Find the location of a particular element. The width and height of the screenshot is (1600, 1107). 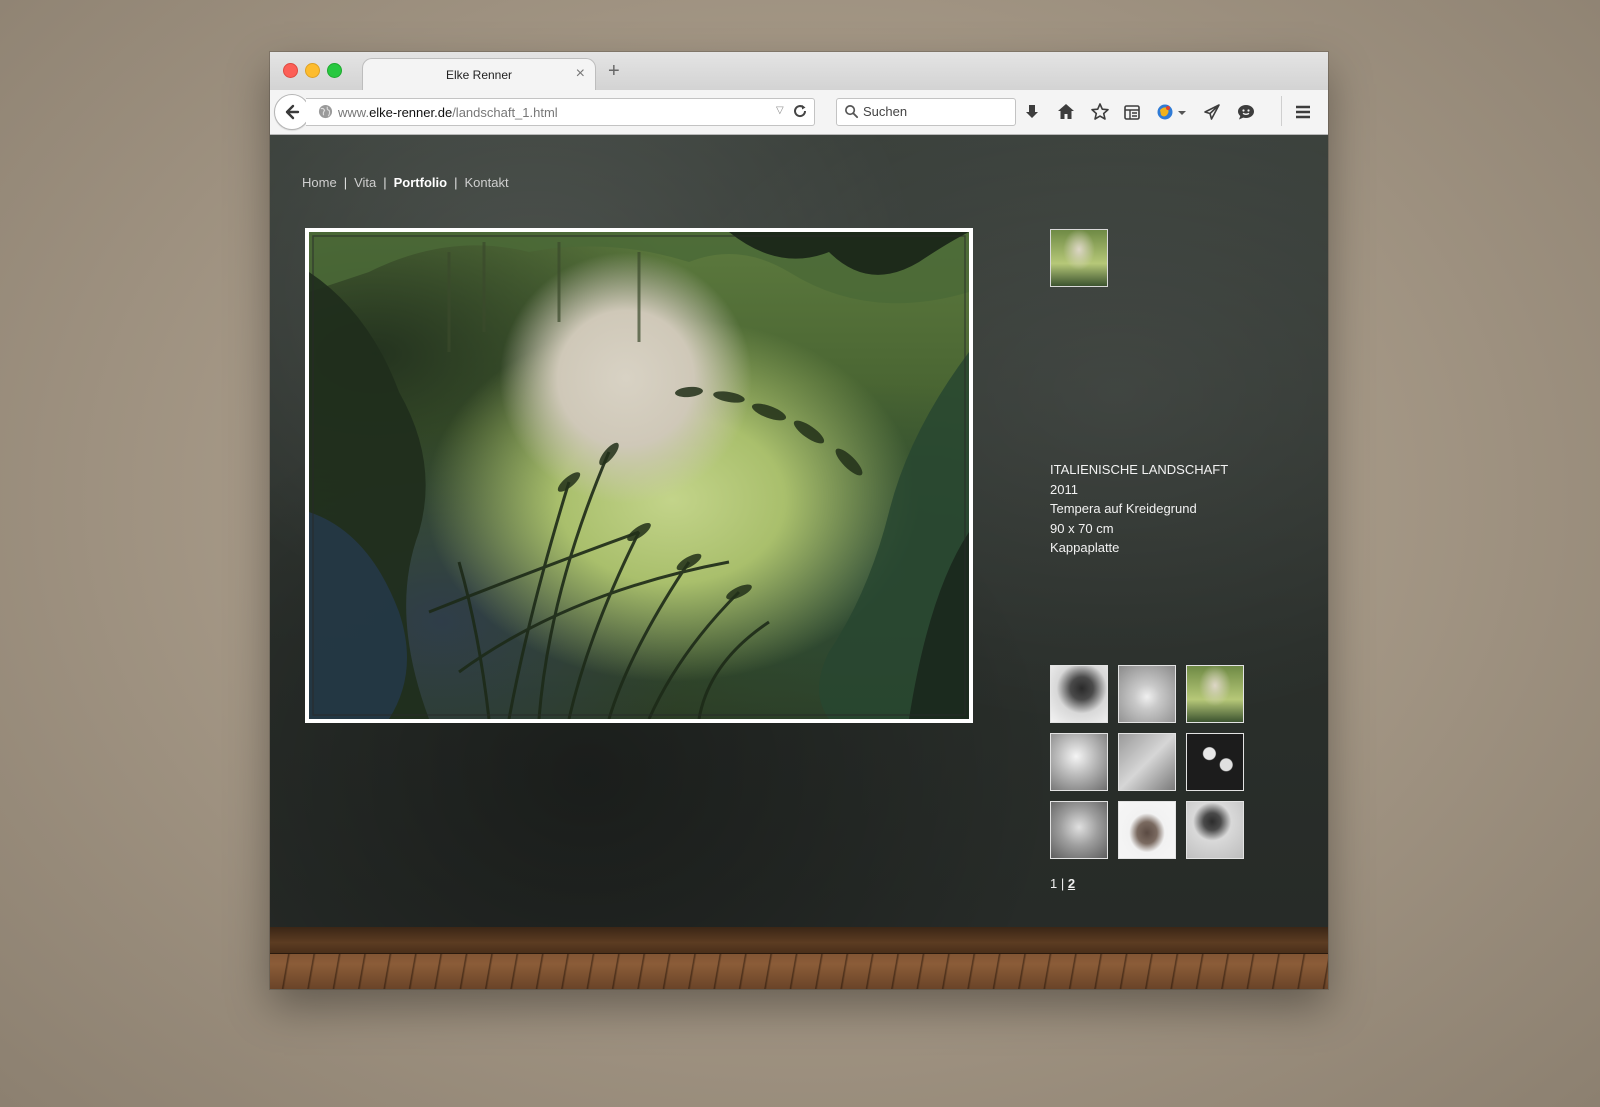

page-1-link: 1 is located at coordinates (1053, 883).